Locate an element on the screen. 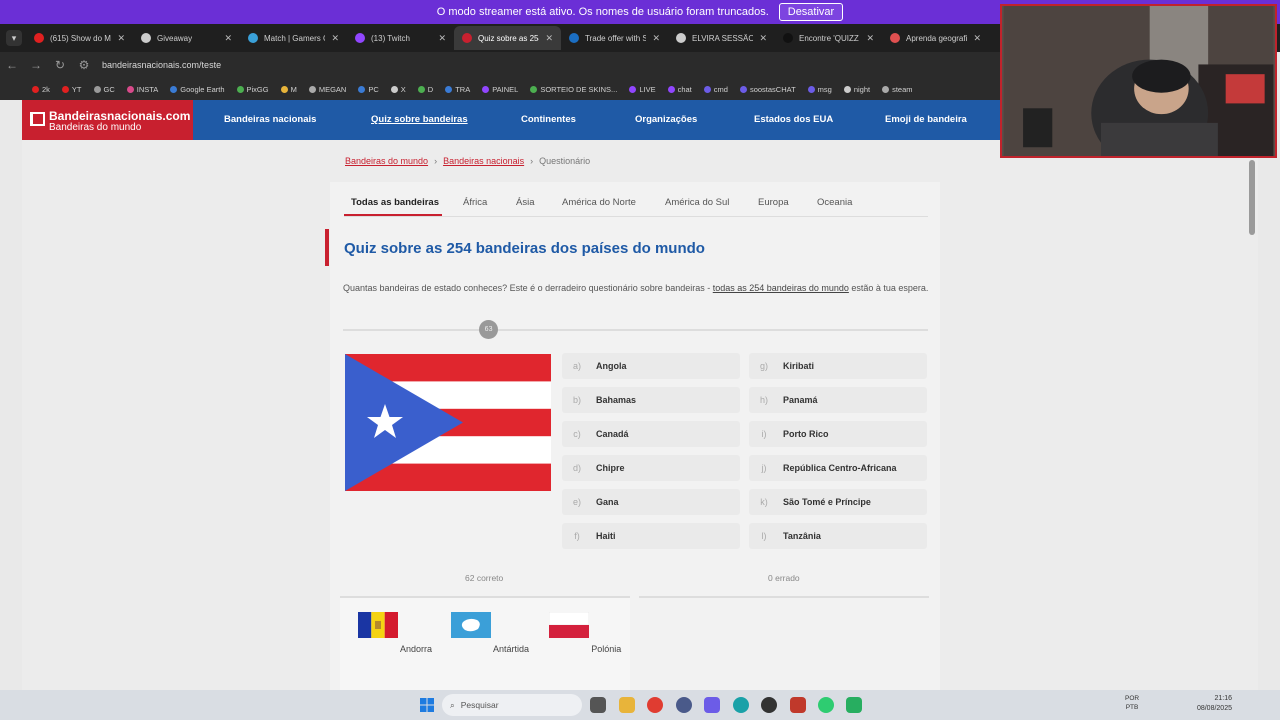 Image resolution: width=1280 pixels, height=720 pixels. chrome-icon is located at coordinates (655, 705).